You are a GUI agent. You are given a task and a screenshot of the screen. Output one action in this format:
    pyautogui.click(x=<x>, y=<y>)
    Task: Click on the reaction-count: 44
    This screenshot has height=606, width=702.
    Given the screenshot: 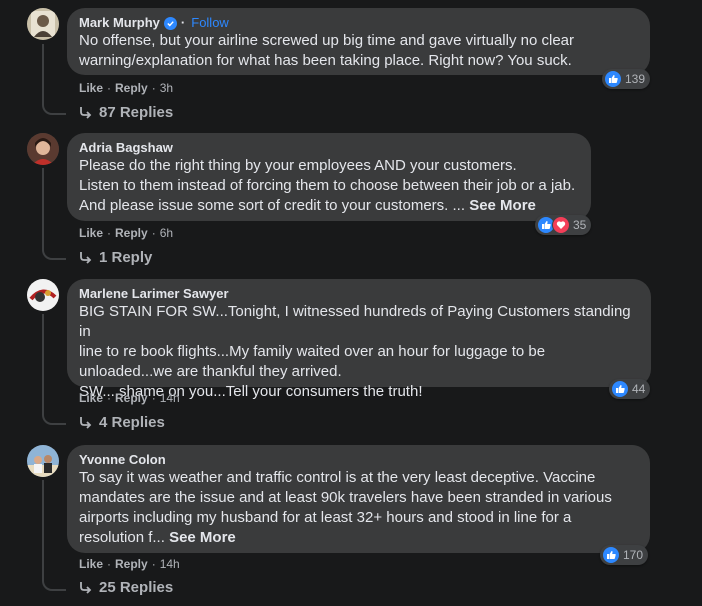 What is the action you would take?
    pyautogui.click(x=639, y=389)
    